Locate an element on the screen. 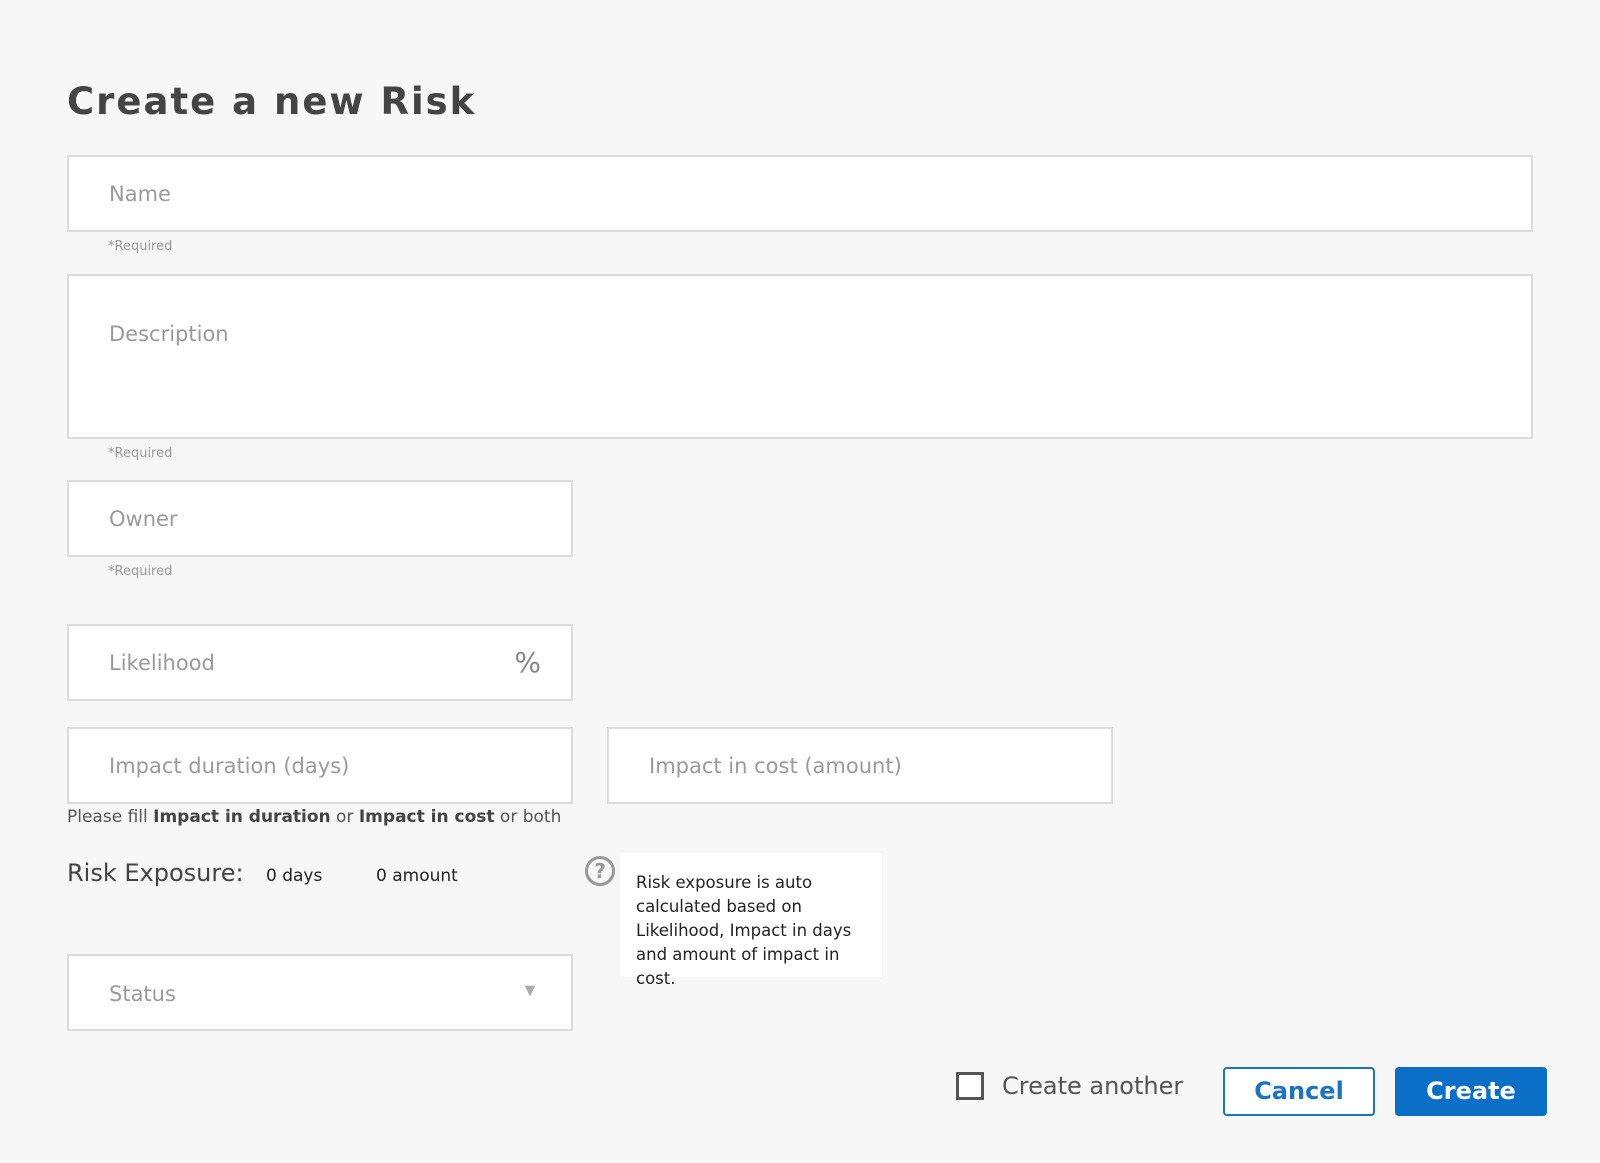 This screenshot has height=1163, width=1600. create-another-label: Create another is located at coordinates (1093, 1086).